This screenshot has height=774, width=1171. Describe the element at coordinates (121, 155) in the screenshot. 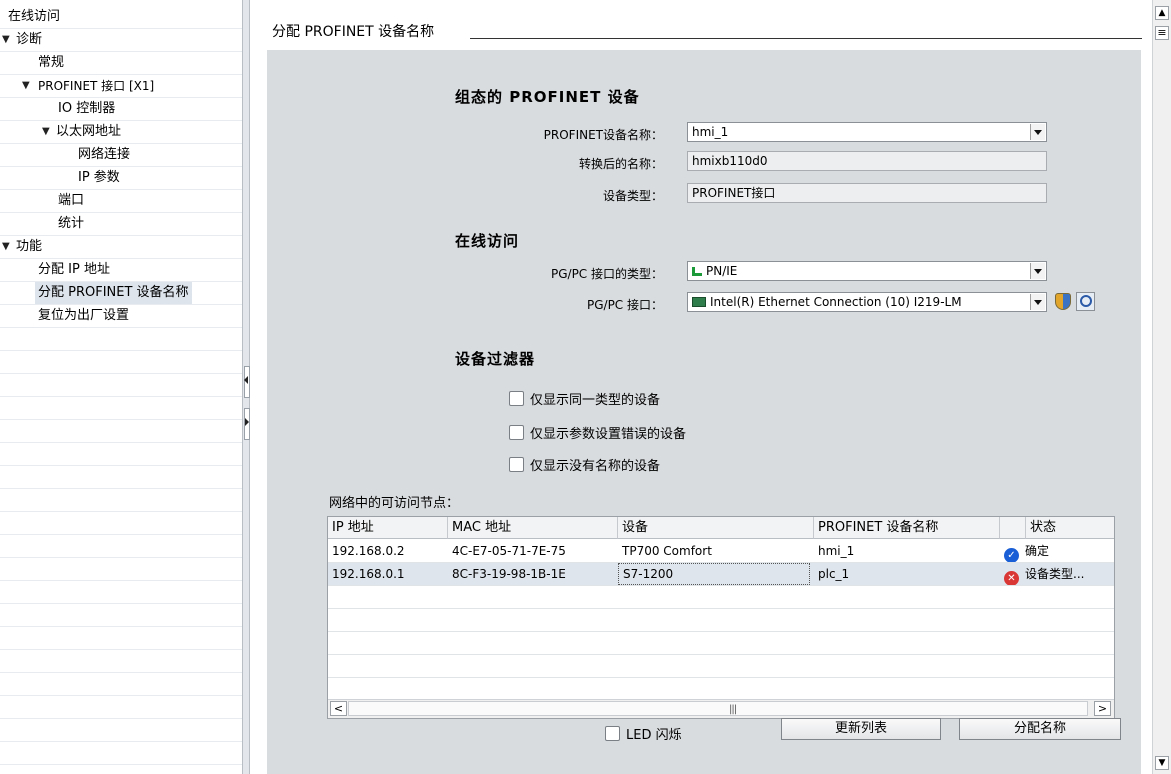

I see `nav-item-network-connection: 网络连接` at that location.